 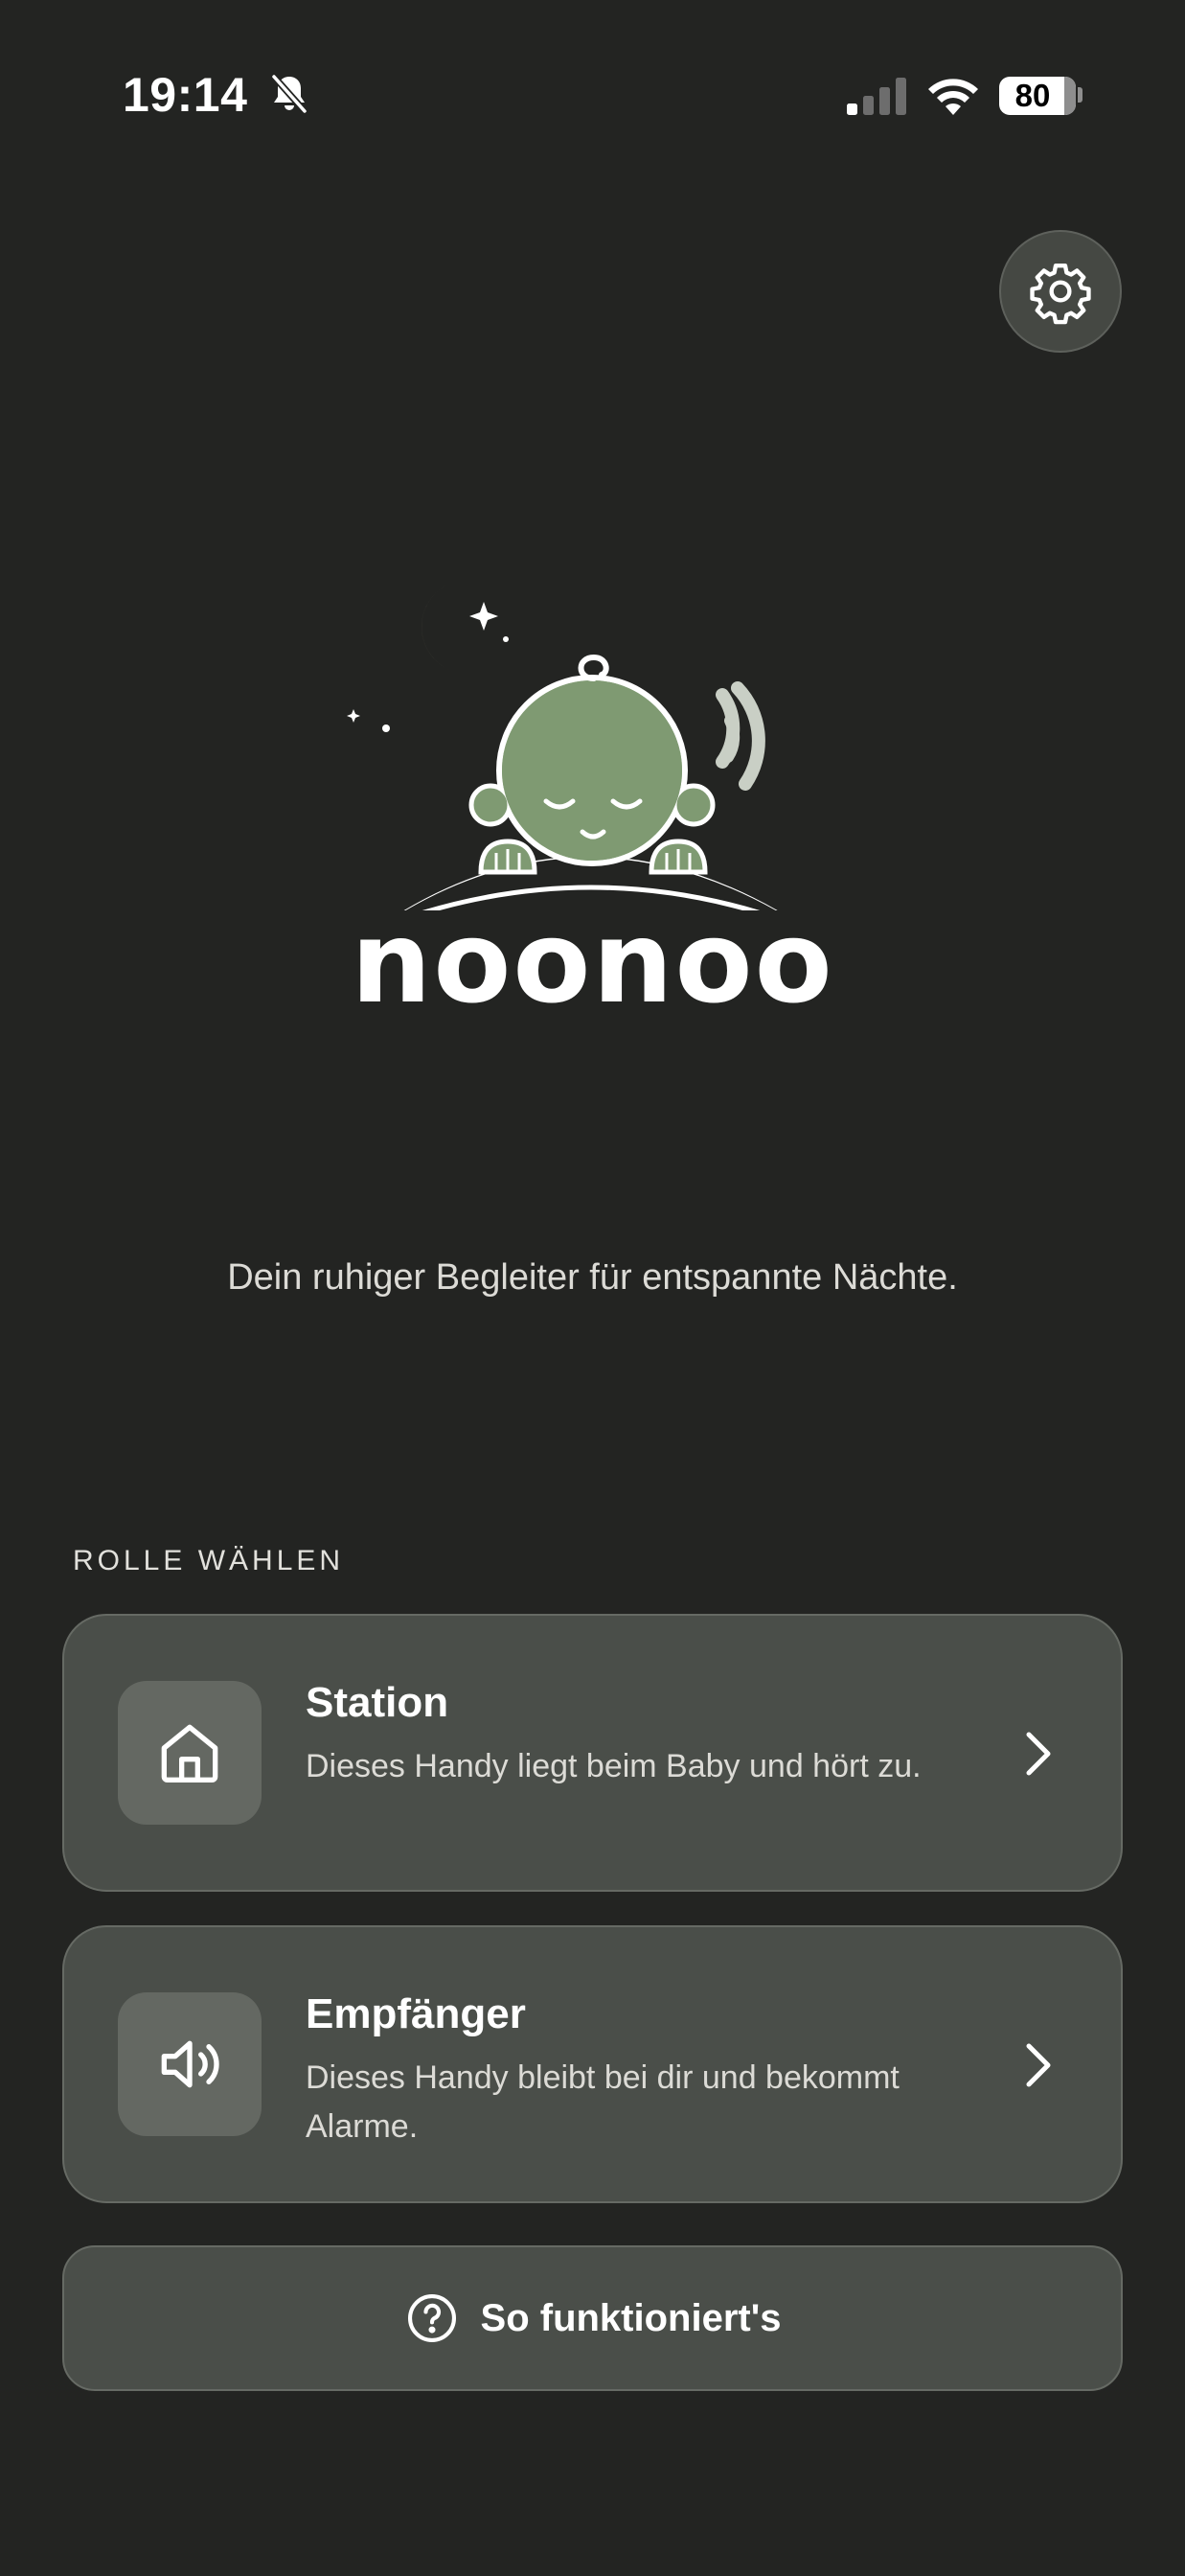 I want to click on wifi-icon, so click(x=953, y=97).